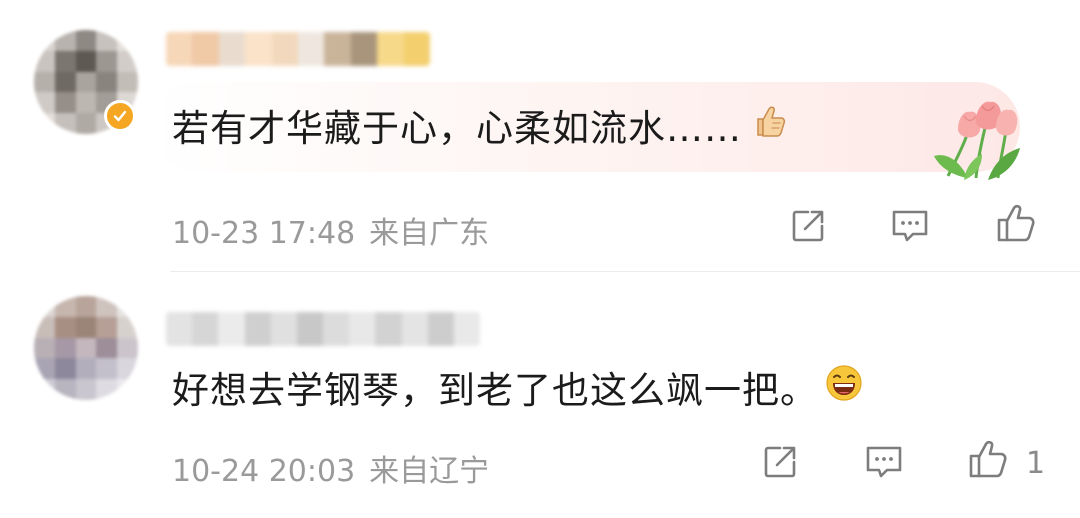 The width and height of the screenshot is (1080, 518). Describe the element at coordinates (120, 116) in the screenshot. I see `verified-badge-icon` at that location.